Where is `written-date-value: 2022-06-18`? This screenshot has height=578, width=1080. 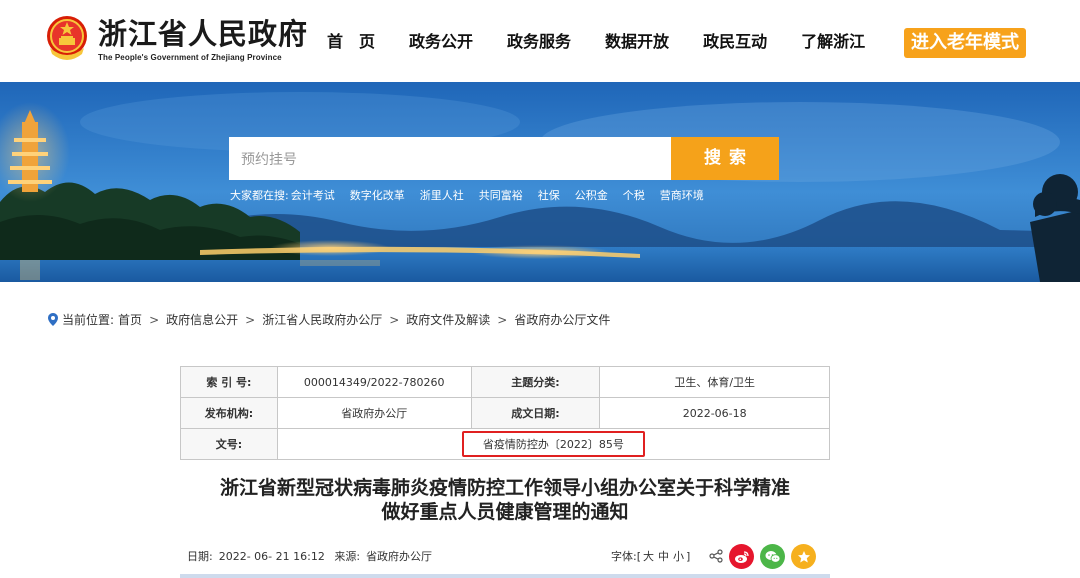
written-date-value: 2022-06-18 is located at coordinates (714, 413).